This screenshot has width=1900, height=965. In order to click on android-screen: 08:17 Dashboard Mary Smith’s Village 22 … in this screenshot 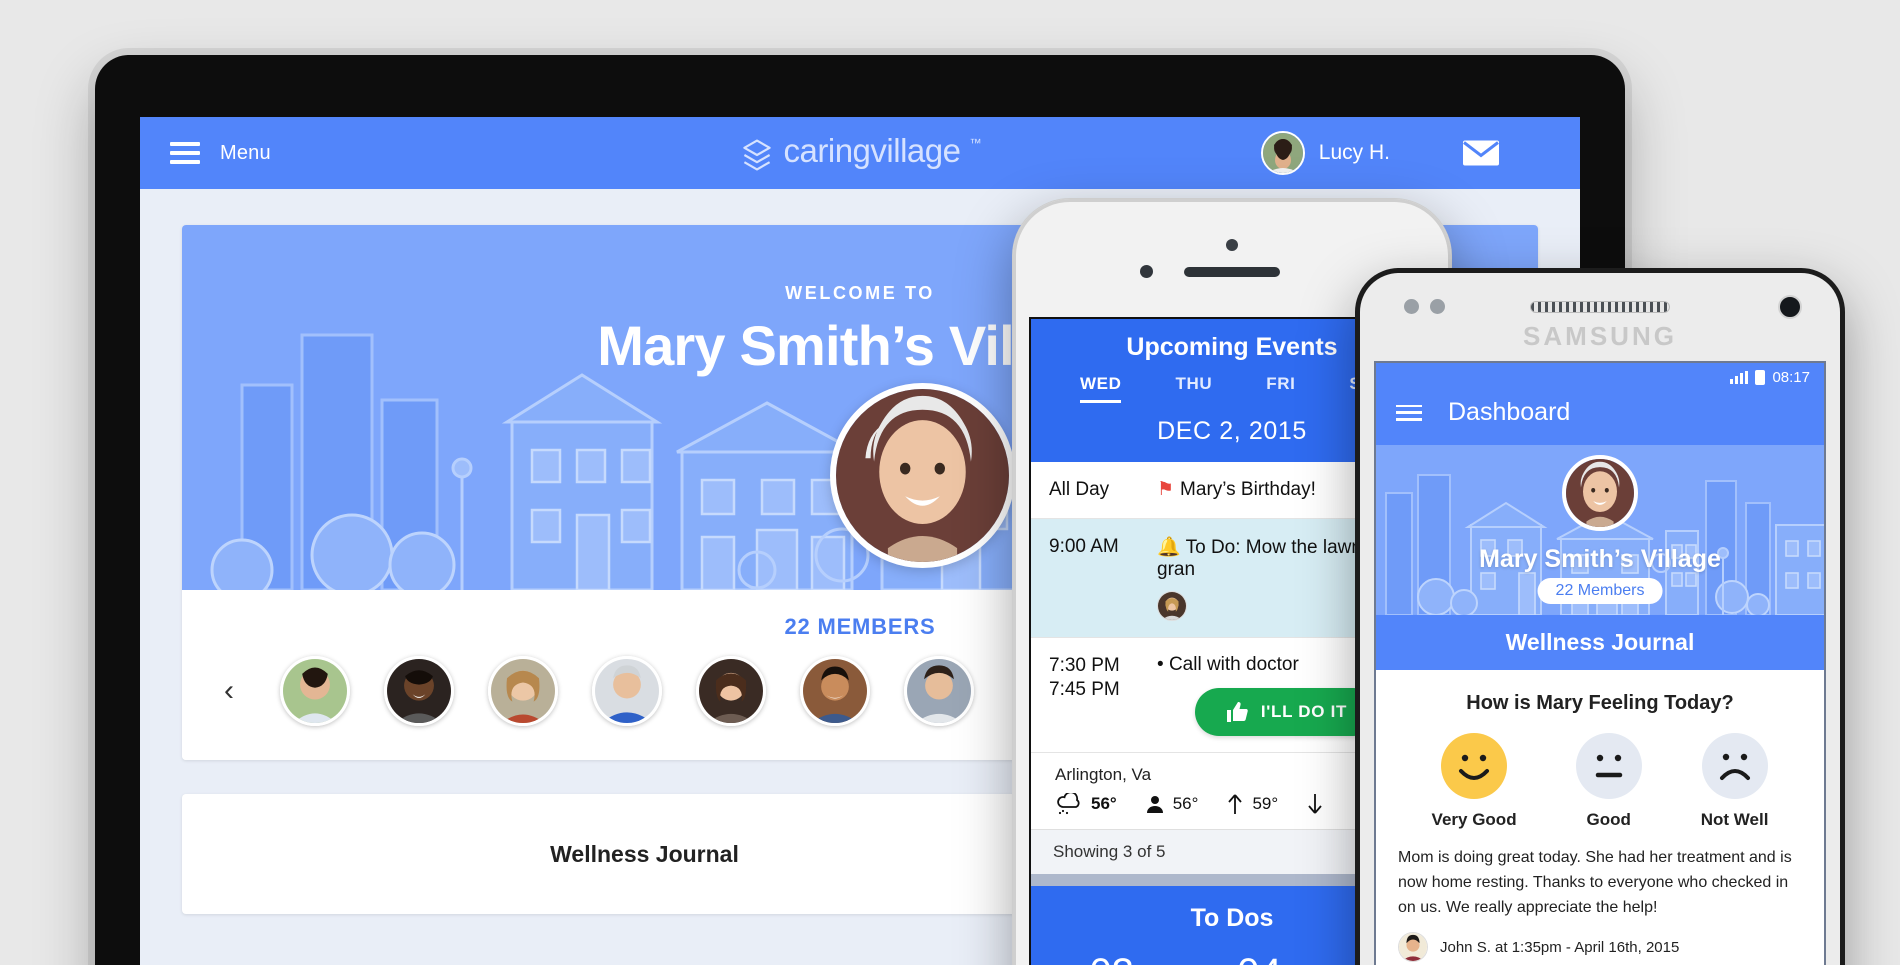, I will do `click(1600, 663)`.